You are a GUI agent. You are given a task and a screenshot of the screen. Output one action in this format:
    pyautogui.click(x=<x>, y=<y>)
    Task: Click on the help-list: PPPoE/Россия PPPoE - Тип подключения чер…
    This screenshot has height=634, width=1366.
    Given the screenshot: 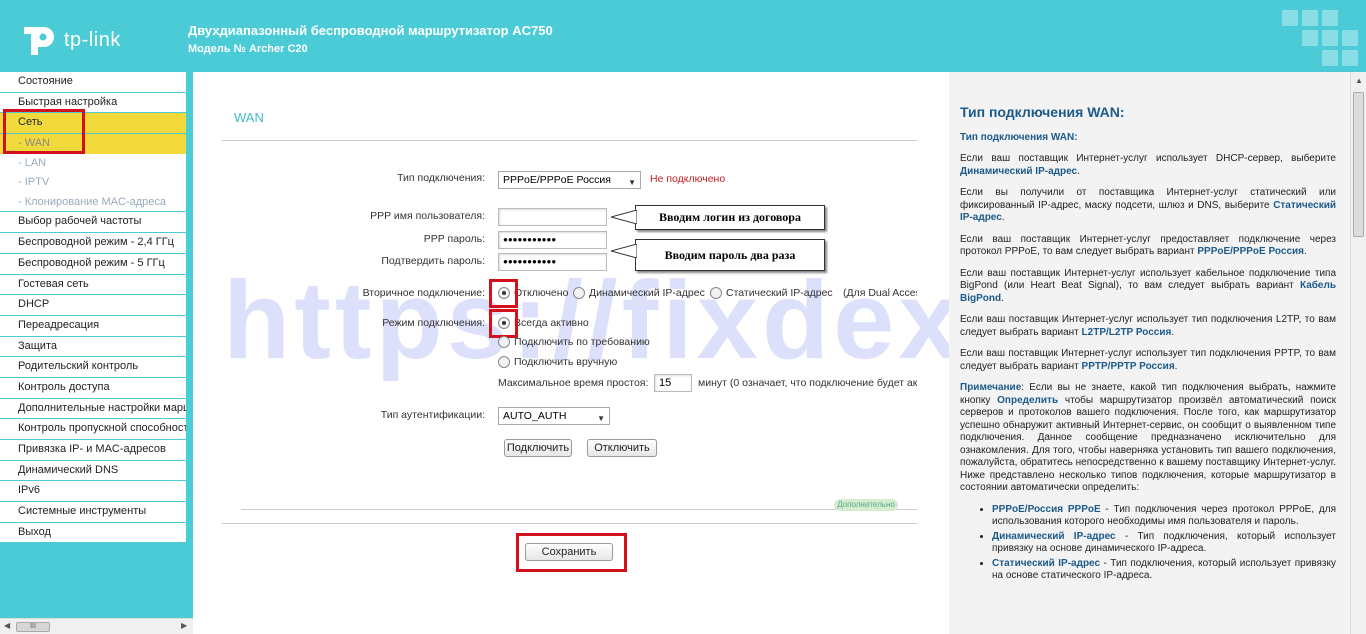 What is the action you would take?
    pyautogui.click(x=1164, y=543)
    